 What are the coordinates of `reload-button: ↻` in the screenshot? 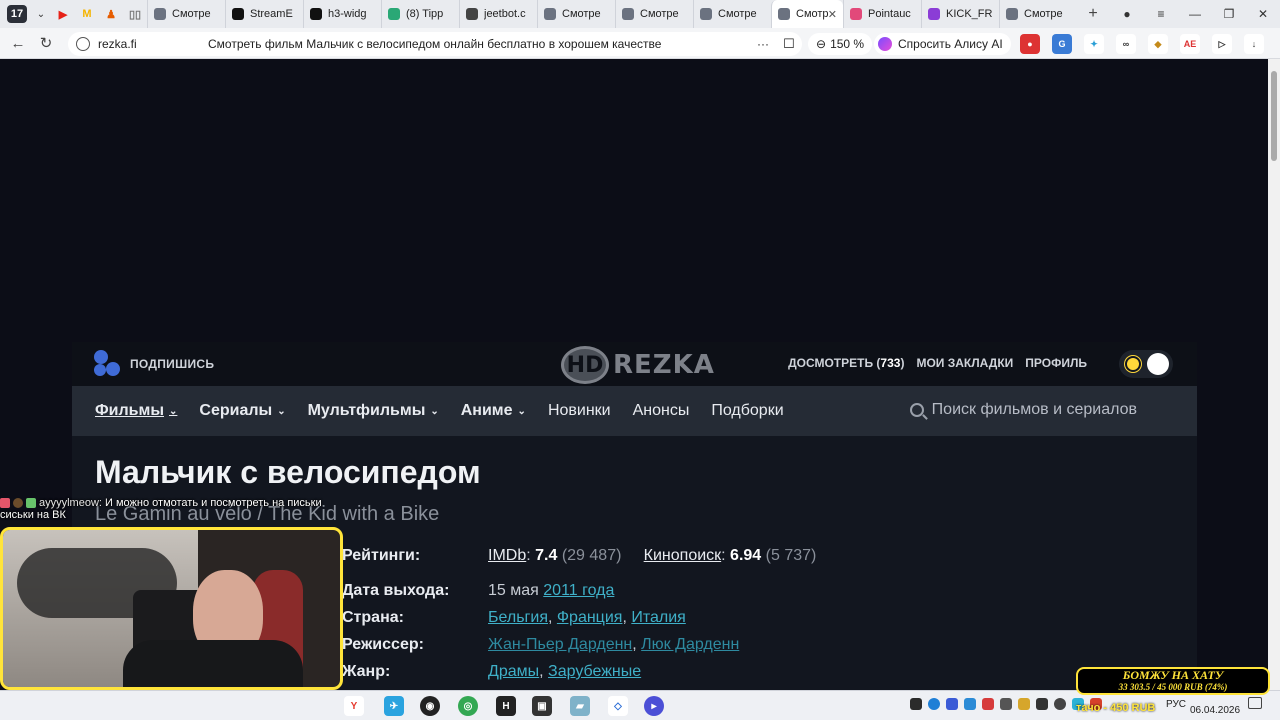 It's located at (46, 43).